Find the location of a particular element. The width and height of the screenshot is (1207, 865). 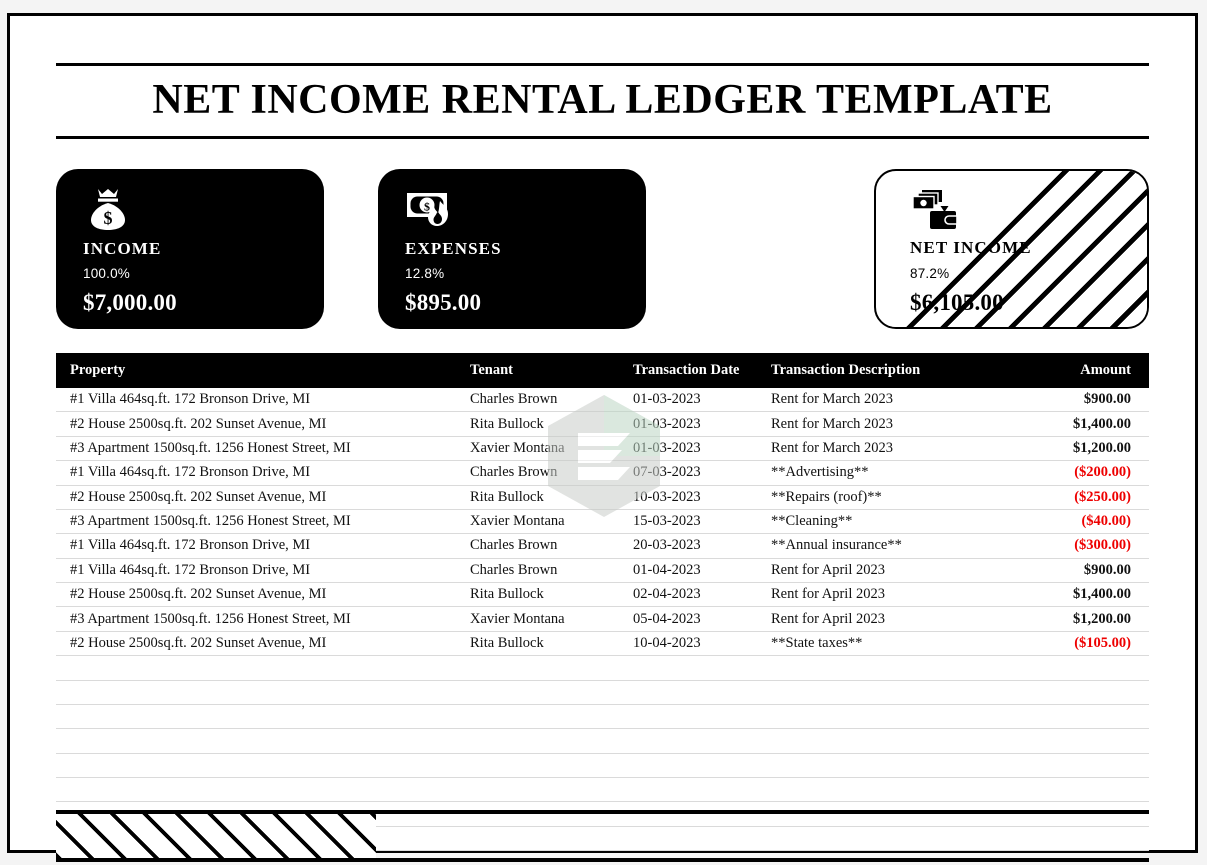

column-header-amount: Amount is located at coordinates (1085, 370).